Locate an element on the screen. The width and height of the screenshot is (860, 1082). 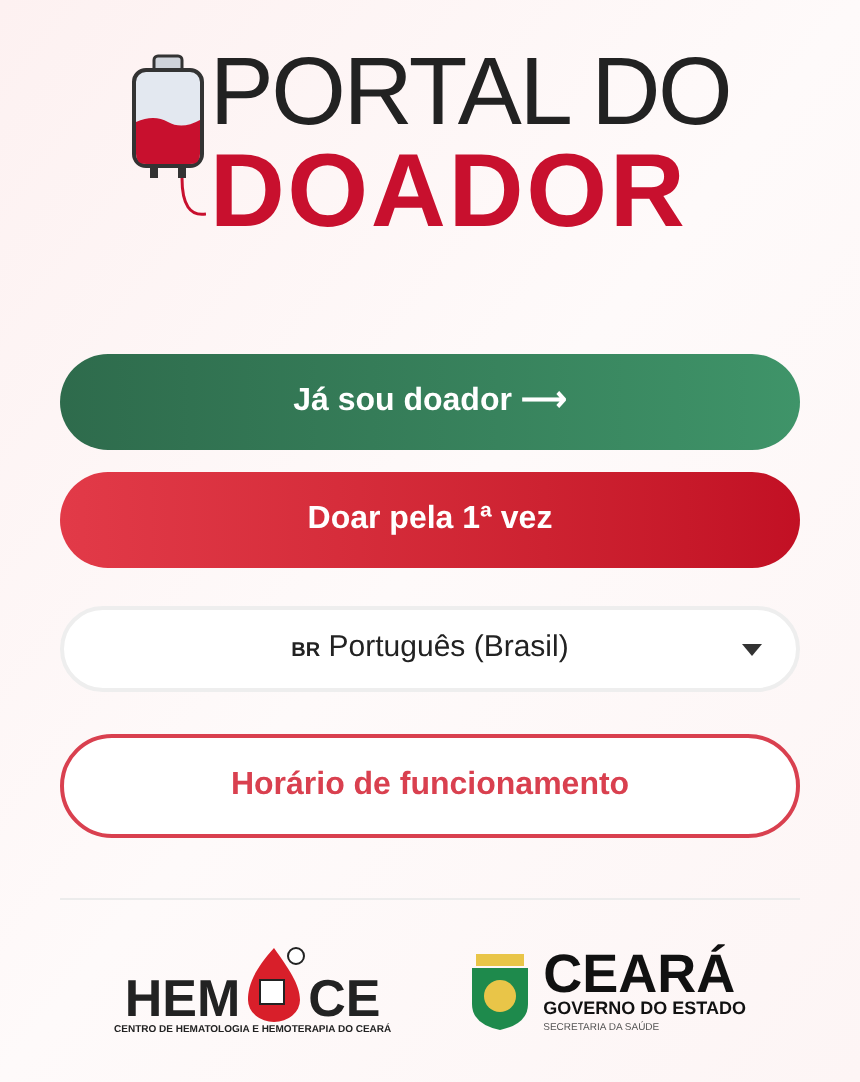
donor-login-button: Já sou doador ⟶ is located at coordinates (430, 402).